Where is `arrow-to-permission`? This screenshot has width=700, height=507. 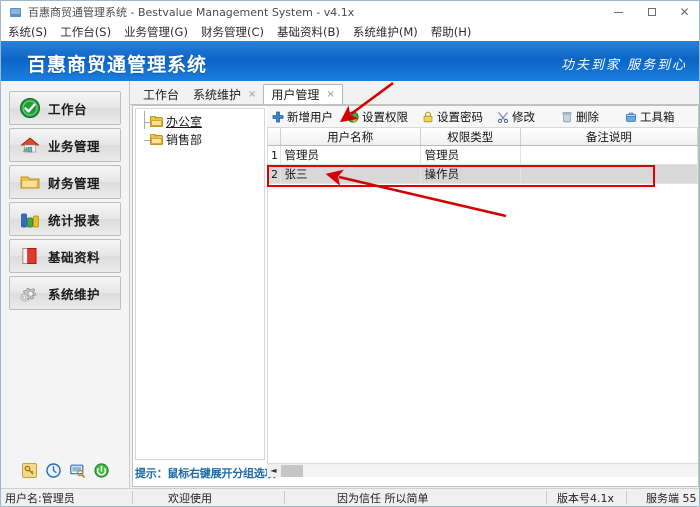
arrow-to-permission is located at coordinates (366, 102).